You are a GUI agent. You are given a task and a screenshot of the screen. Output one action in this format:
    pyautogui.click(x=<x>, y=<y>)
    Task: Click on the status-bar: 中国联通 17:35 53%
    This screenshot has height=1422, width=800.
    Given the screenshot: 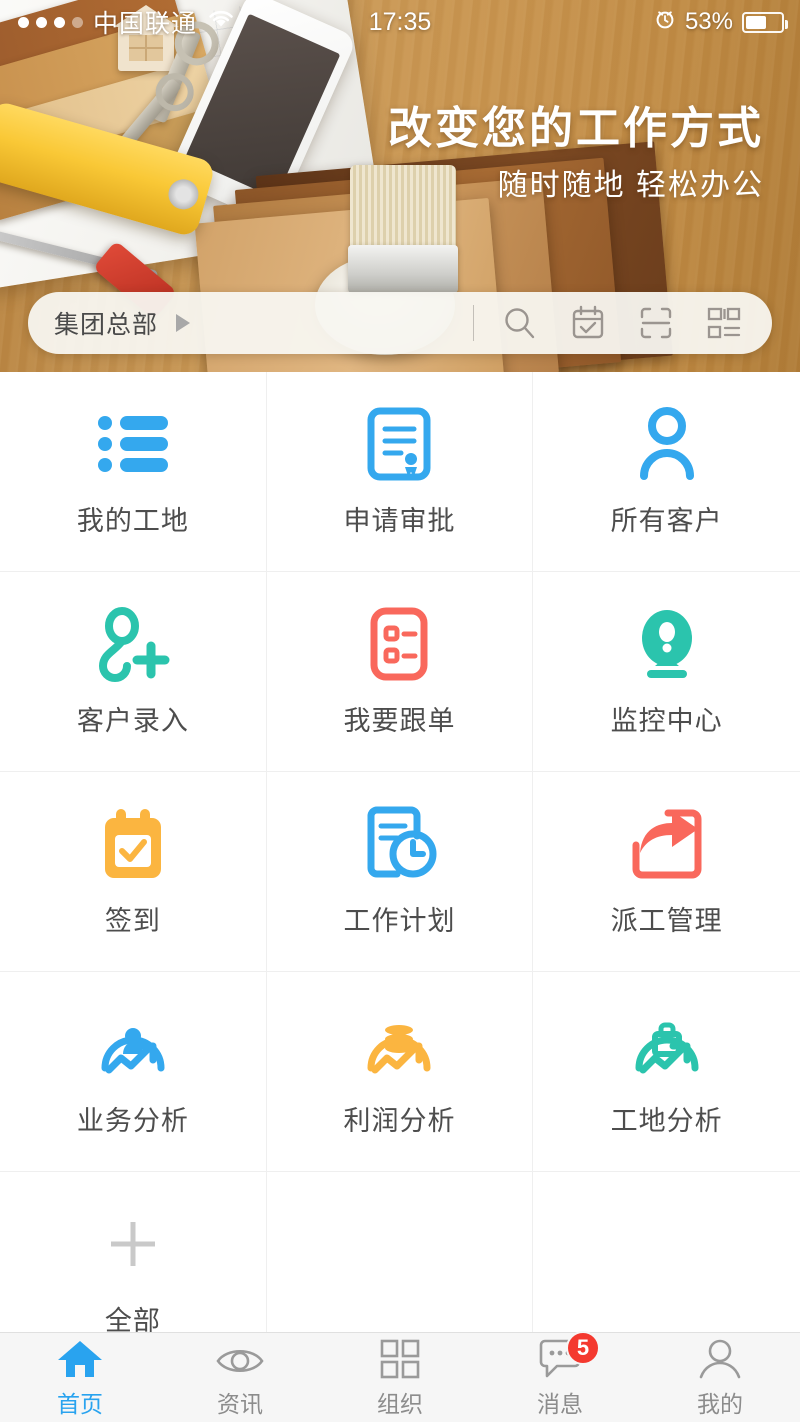 What is the action you would take?
    pyautogui.click(x=400, y=22)
    